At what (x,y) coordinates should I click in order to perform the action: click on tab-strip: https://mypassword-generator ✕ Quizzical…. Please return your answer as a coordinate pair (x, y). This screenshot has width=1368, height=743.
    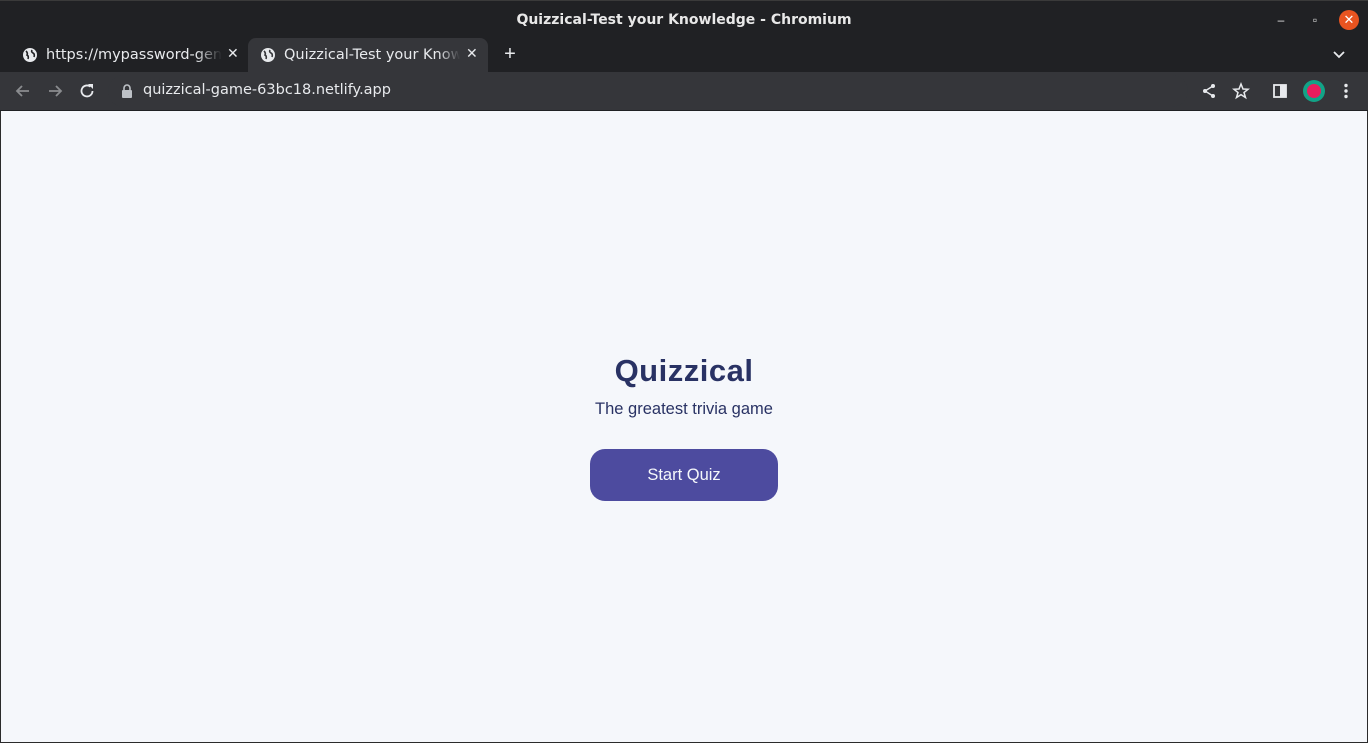
    Looking at the image, I should click on (684, 55).